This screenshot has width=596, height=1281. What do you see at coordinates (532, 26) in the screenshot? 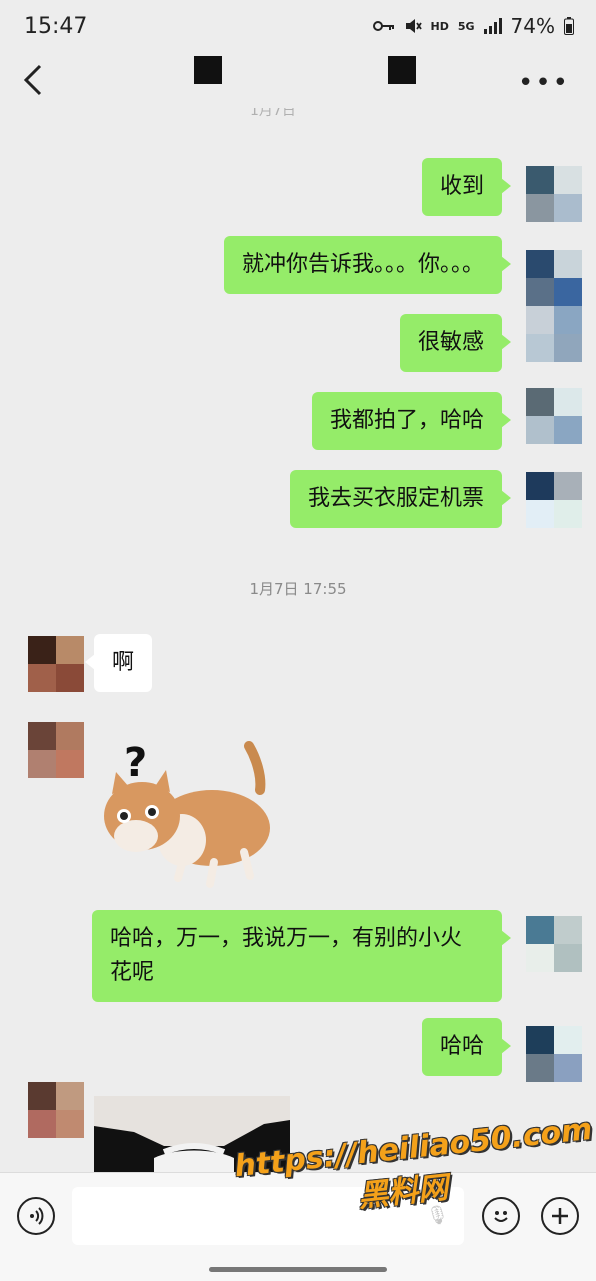
I see `battery-percent: 74%` at bounding box center [532, 26].